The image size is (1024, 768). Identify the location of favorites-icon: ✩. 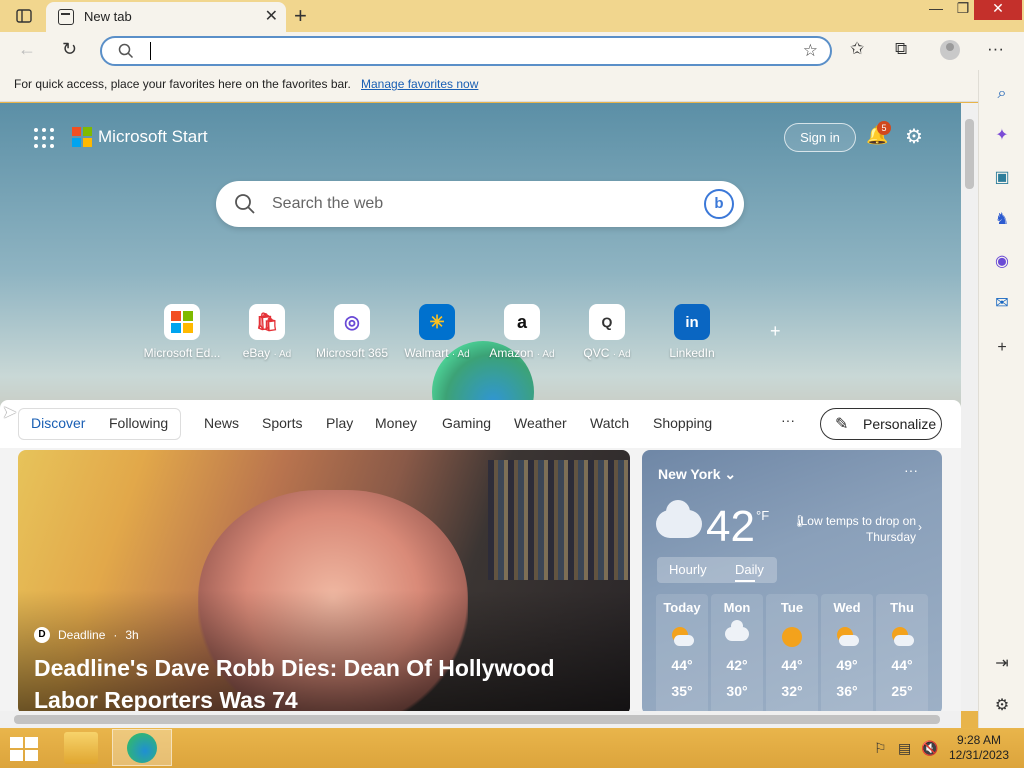
(857, 49).